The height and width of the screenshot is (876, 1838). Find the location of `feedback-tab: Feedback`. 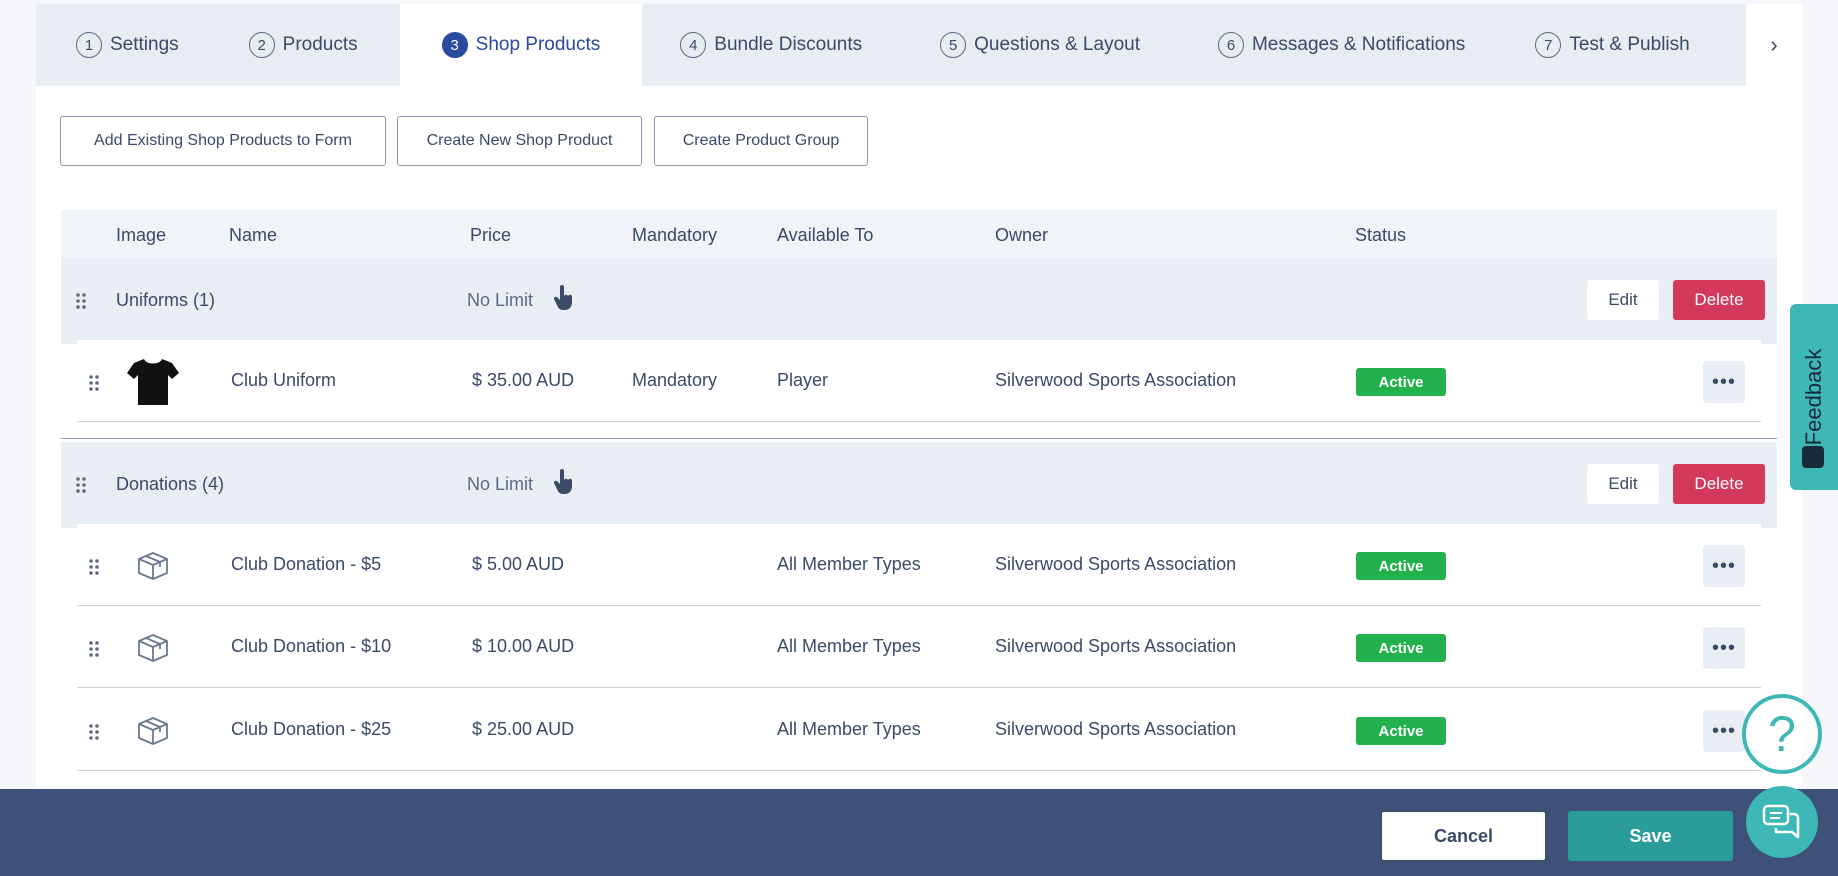

feedback-tab: Feedback is located at coordinates (1814, 397).